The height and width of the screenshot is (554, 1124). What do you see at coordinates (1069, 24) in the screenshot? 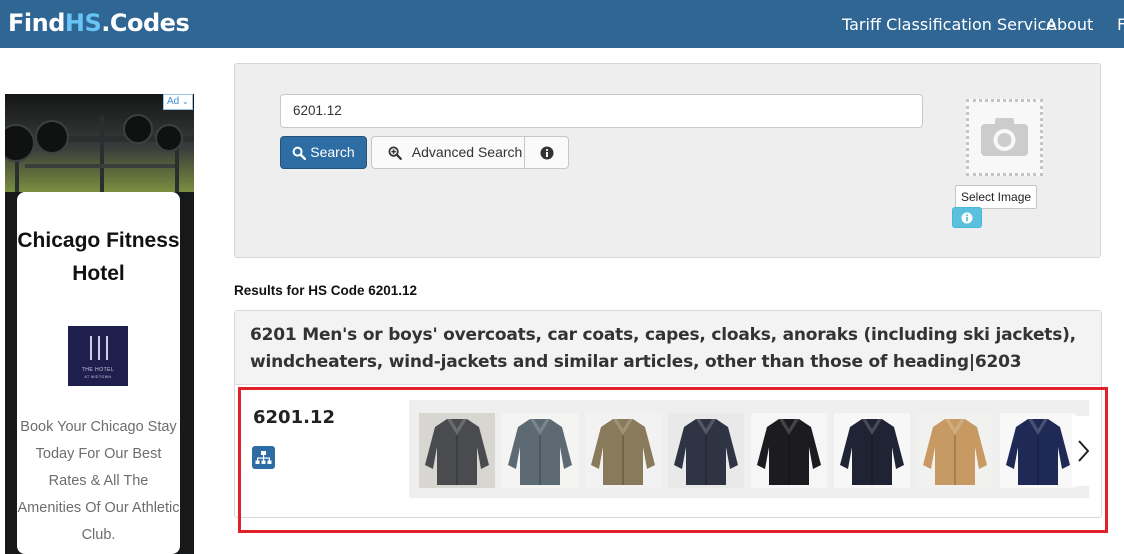
I see `nav-about: About` at bounding box center [1069, 24].